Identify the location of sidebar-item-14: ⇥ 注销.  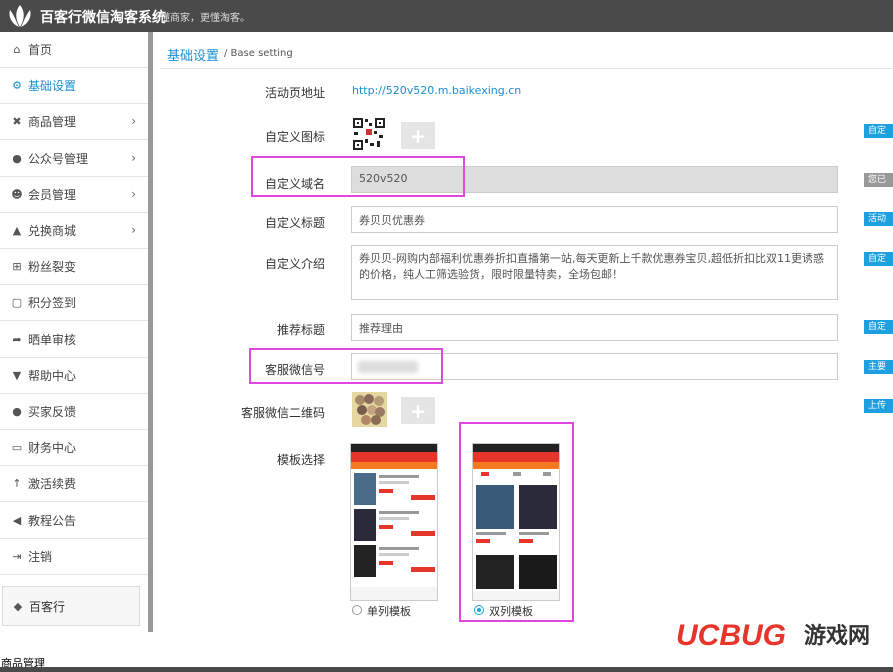
(74, 557).